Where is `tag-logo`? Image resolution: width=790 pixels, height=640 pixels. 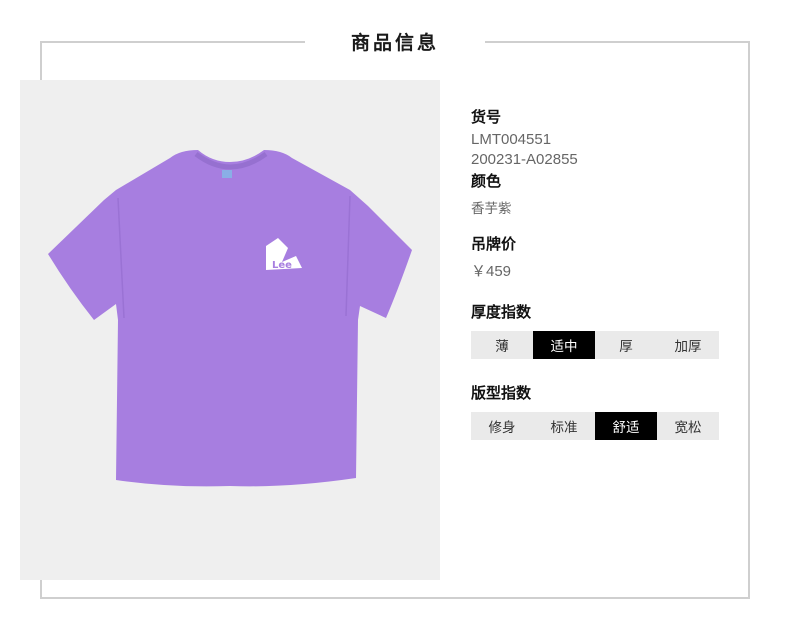
tag-logo is located at coordinates (227, 174).